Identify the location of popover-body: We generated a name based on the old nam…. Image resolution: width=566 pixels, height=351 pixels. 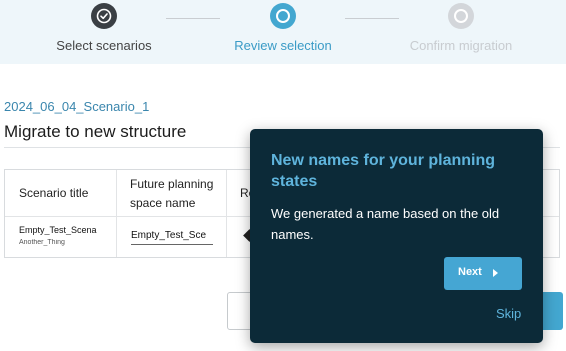
(385, 224).